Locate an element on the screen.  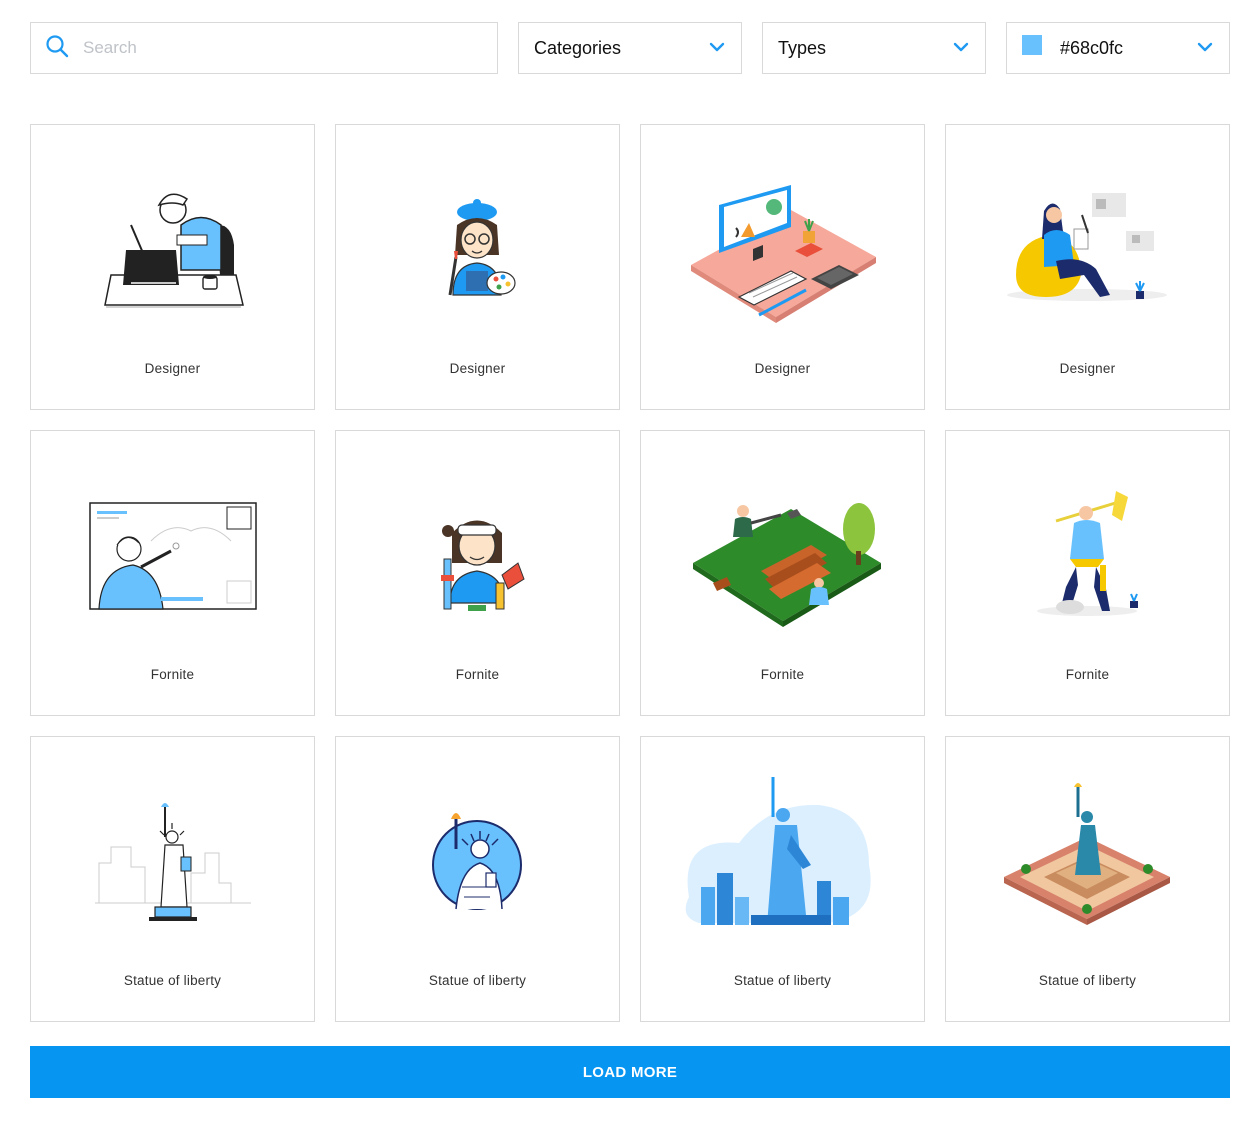
fornite-avatar-illustration is located at coordinates (483, 565).